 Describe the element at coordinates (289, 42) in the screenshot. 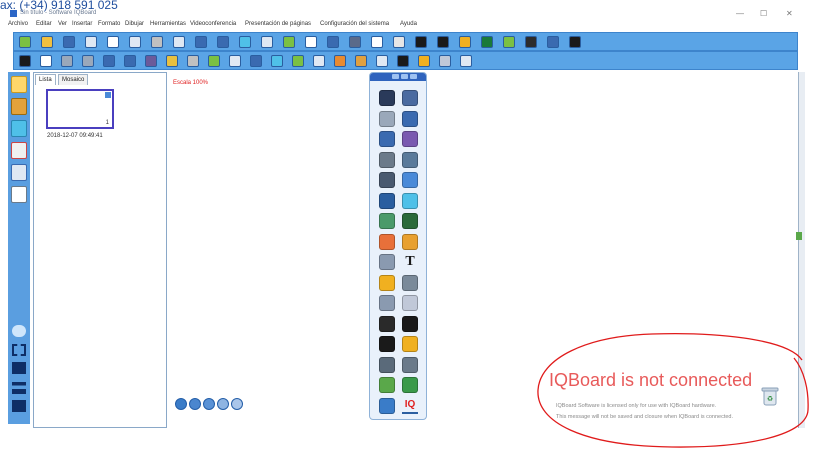

I see `screen-capture-icon` at that location.